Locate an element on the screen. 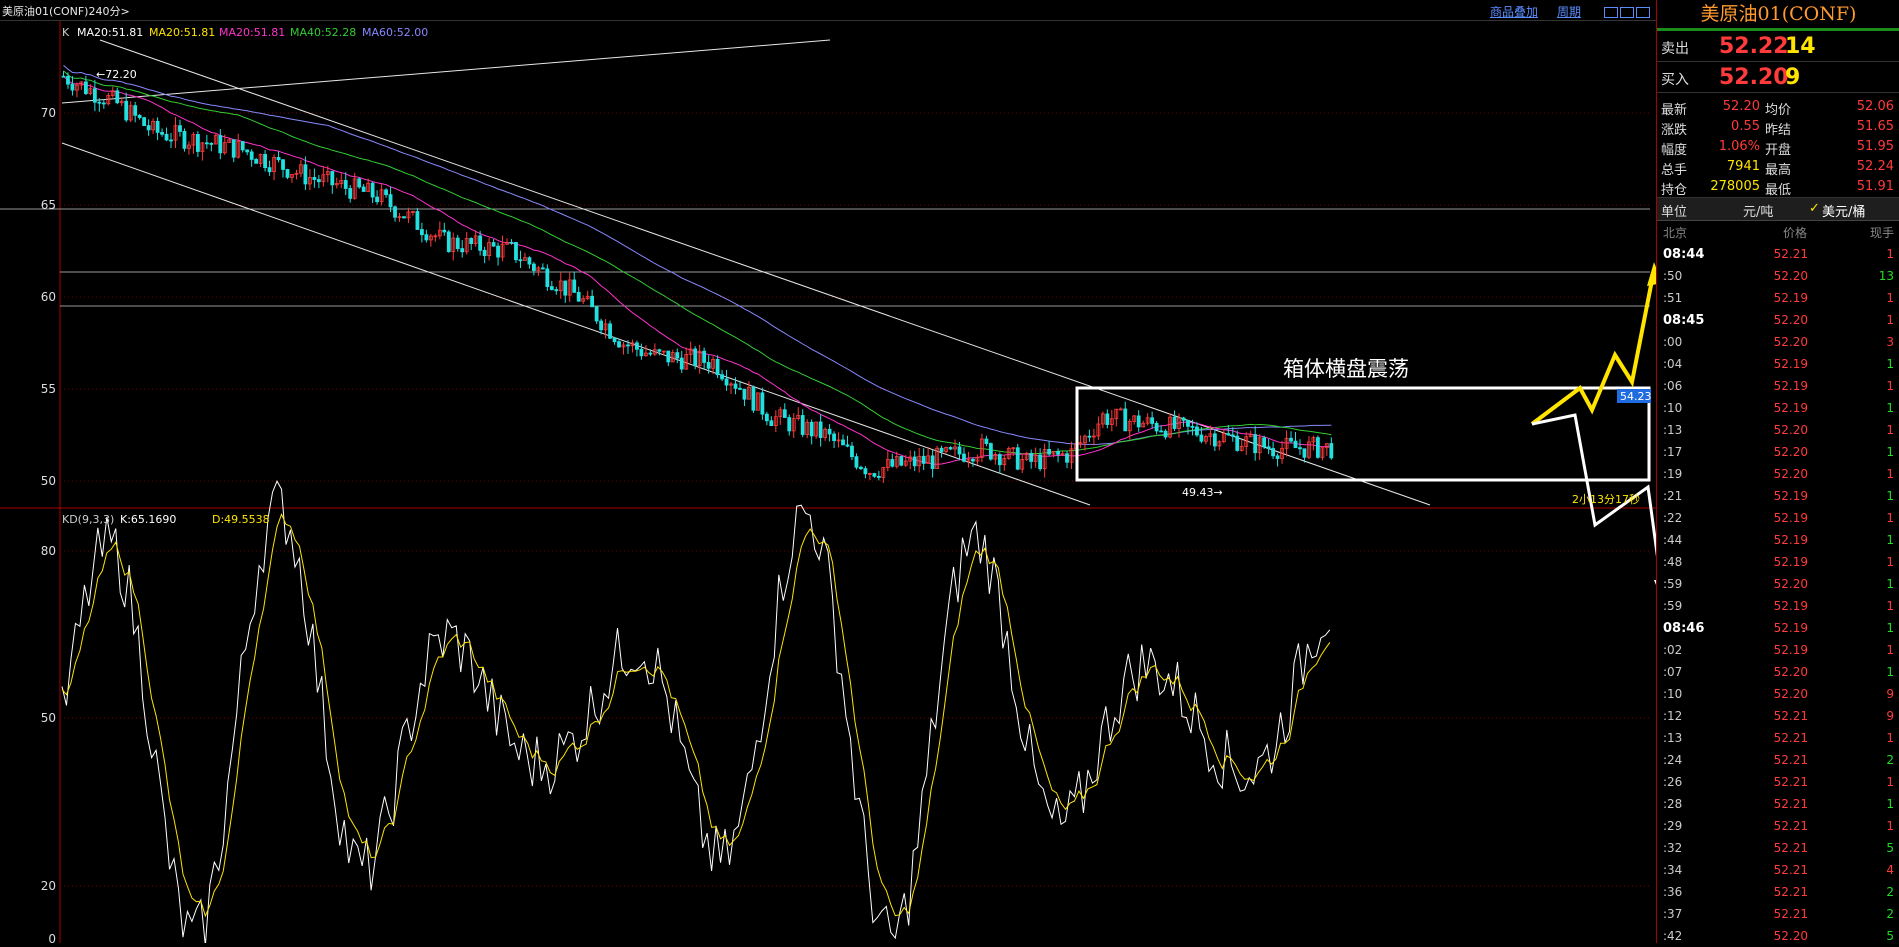 The height and width of the screenshot is (947, 1899). legend-ma4: MA40:52.28 is located at coordinates (323, 32).